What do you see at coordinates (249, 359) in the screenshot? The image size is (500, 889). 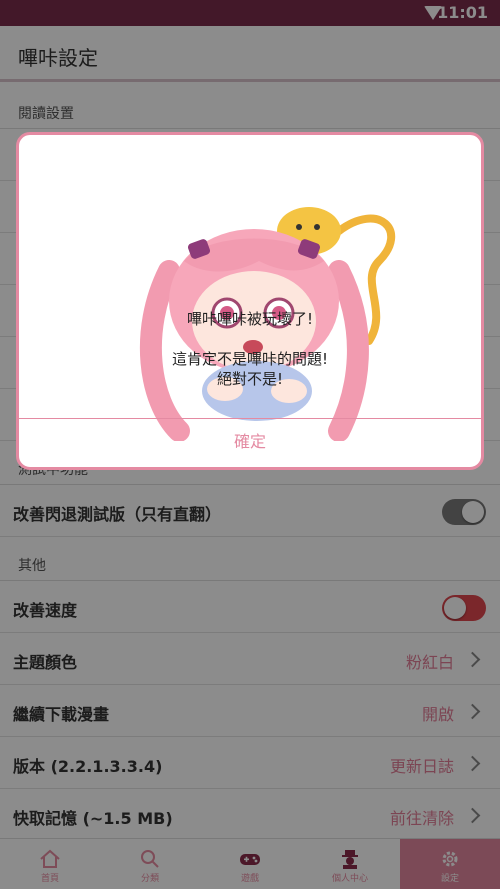 I see `dialog-line-2: 這肯定不是嗶咔的問題!` at bounding box center [249, 359].